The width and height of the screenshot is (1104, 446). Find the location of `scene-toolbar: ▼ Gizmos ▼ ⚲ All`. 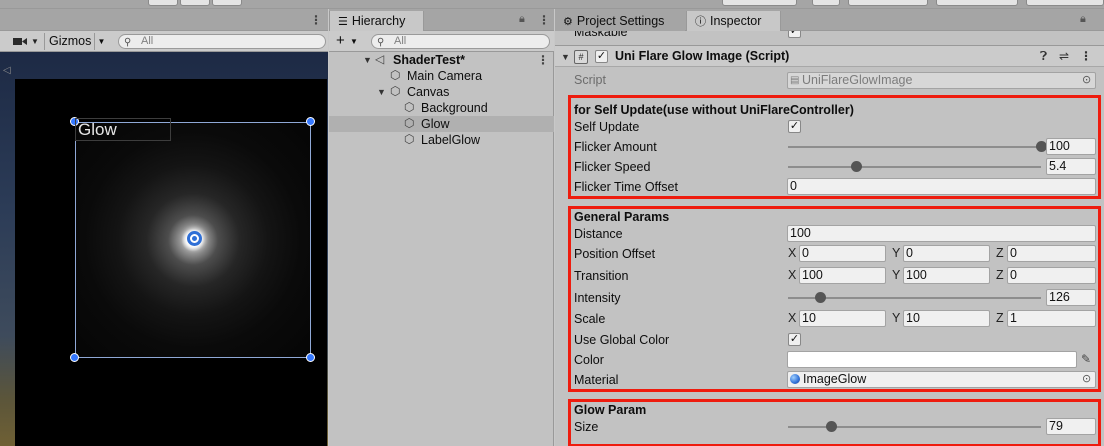

scene-toolbar: ▼ Gizmos ▼ ⚲ All is located at coordinates (164, 41).